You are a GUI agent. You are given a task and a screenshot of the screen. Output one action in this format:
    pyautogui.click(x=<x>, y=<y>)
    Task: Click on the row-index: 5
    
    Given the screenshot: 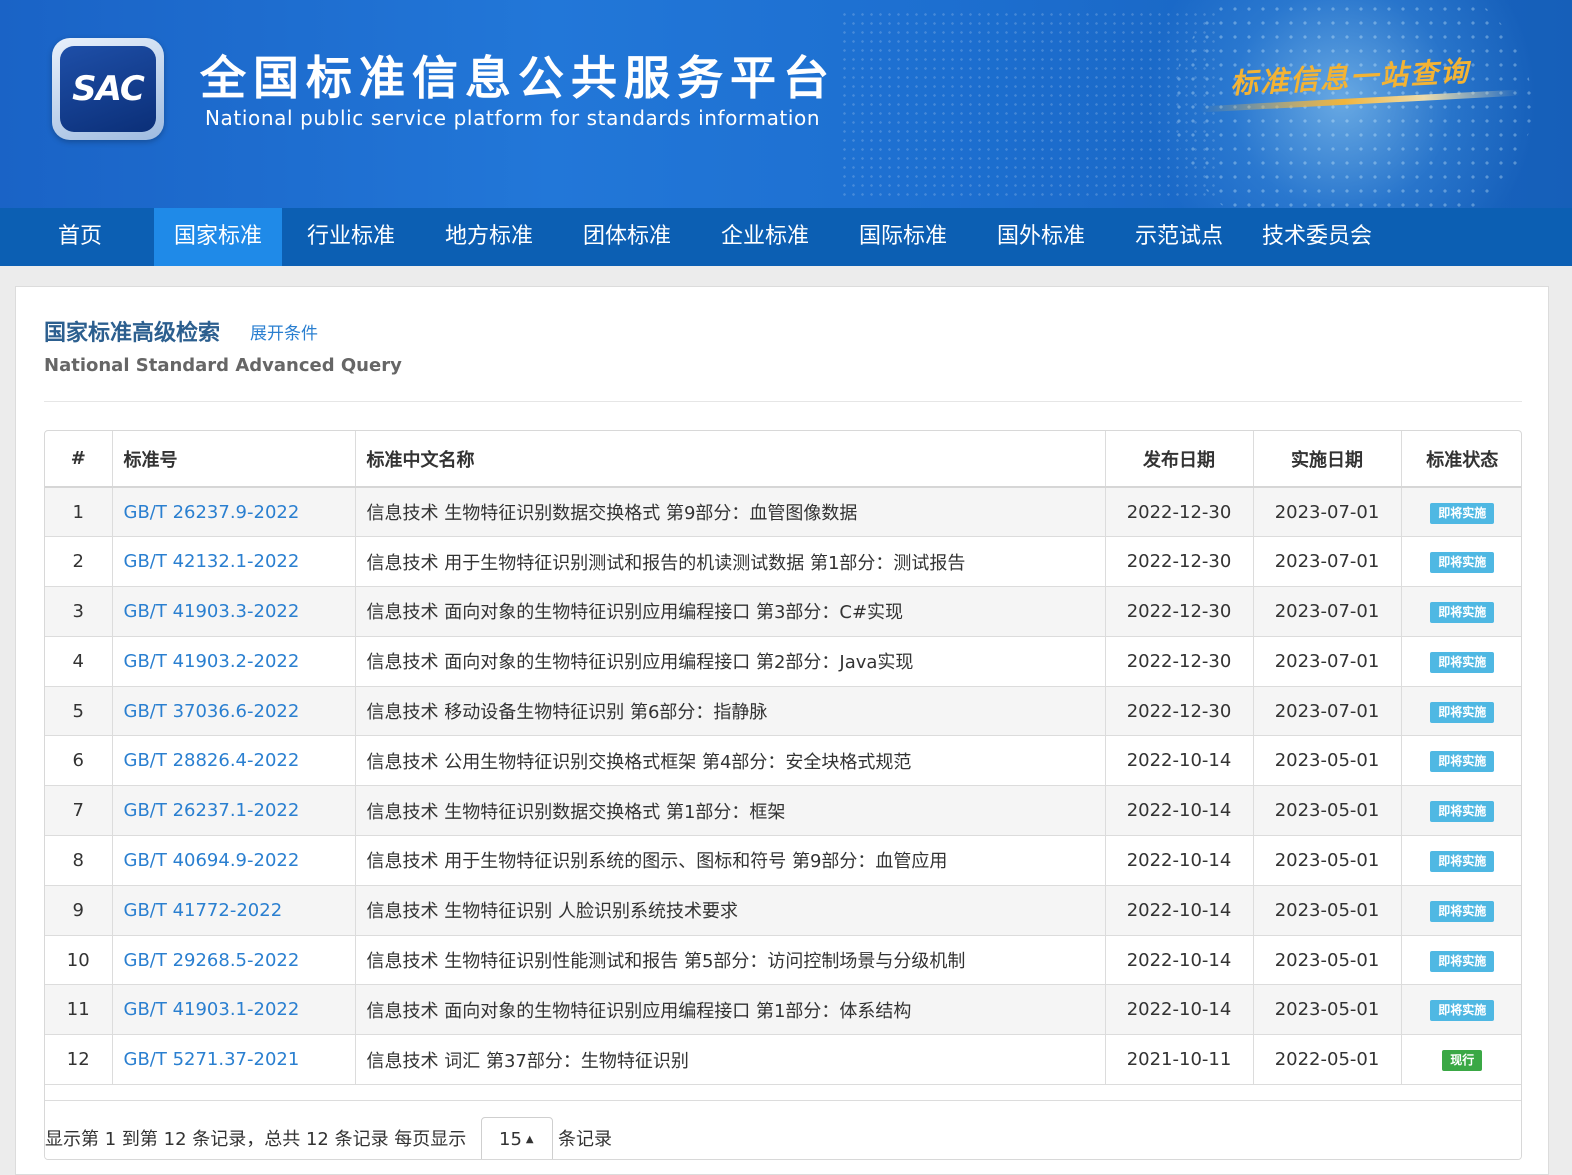 What is the action you would take?
    pyautogui.click(x=79, y=711)
    